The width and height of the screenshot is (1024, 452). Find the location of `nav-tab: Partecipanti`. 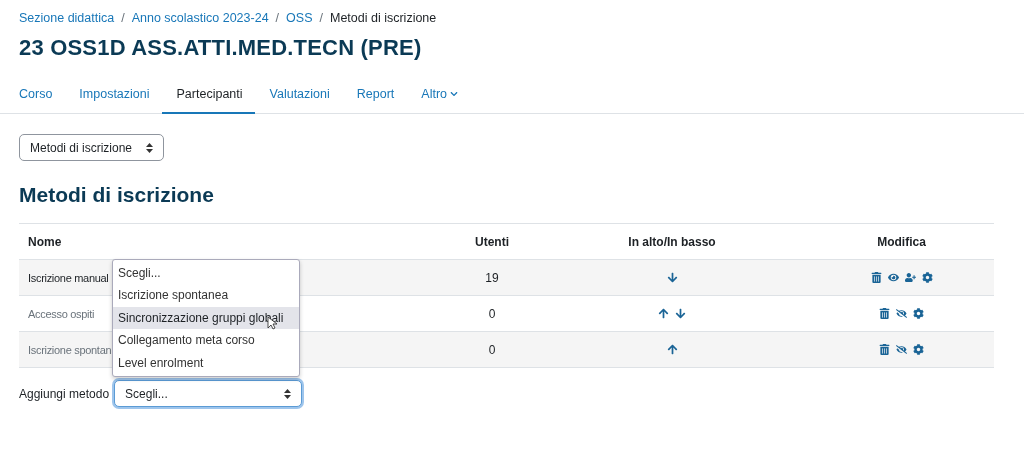

nav-tab: Partecipanti is located at coordinates (208, 96).